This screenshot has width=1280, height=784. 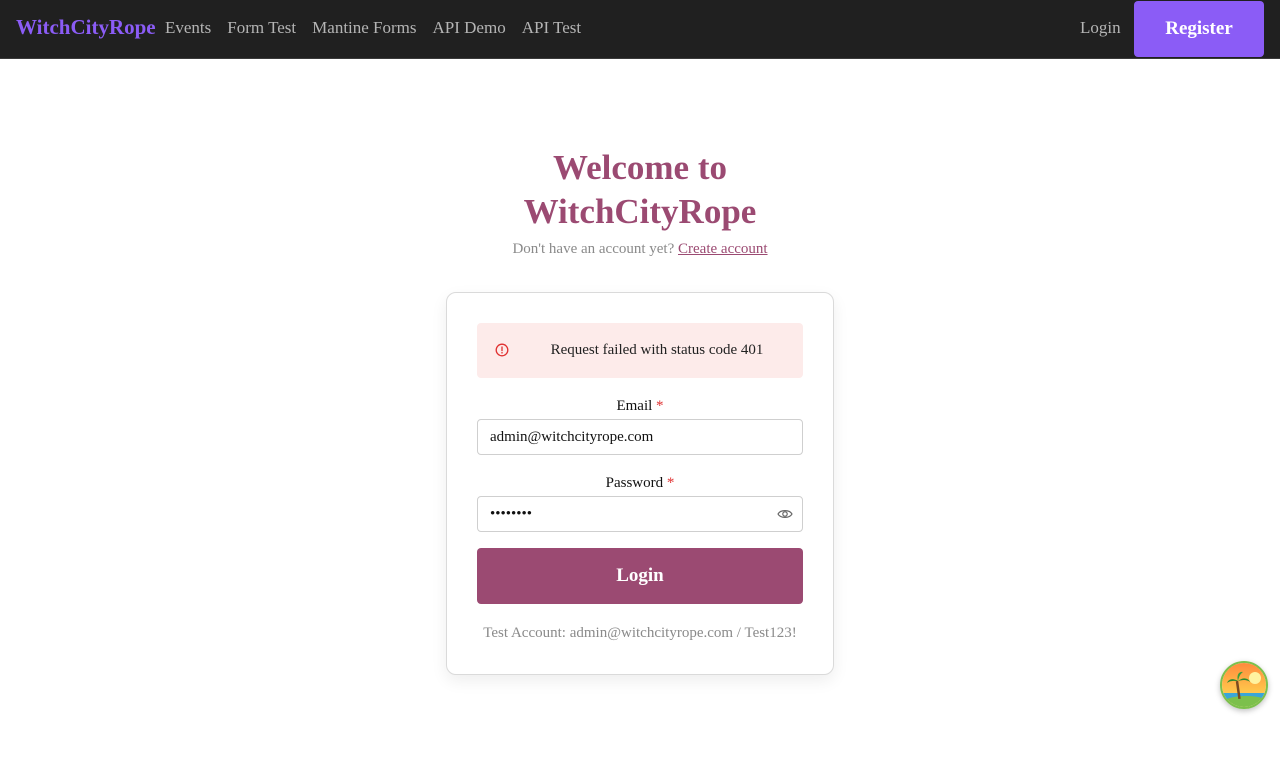 What do you see at coordinates (261, 28) in the screenshot?
I see `nav-link-form-test: Form Test` at bounding box center [261, 28].